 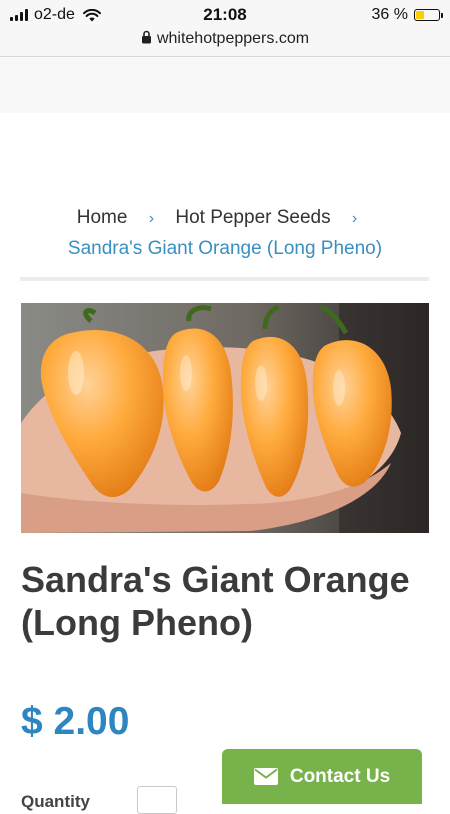 I want to click on product-title: Sandra's Giant Orange (Long Pheno), so click(x=215, y=601).